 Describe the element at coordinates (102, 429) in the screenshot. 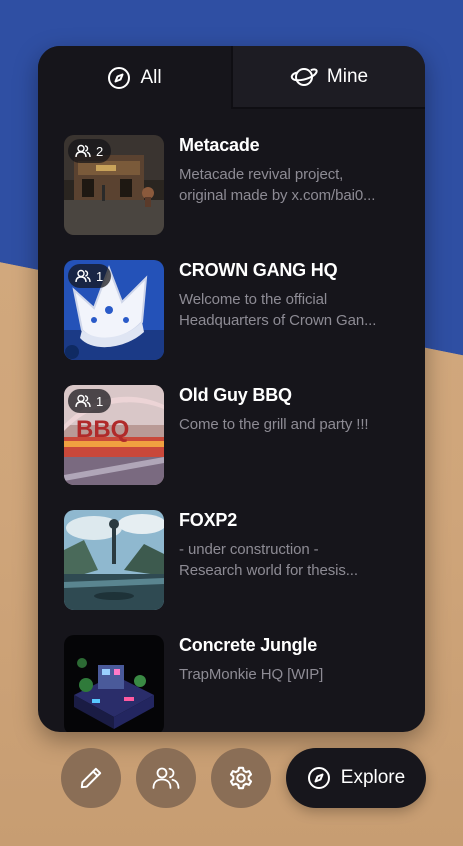

I see `bbq-sign-text: BBQ` at that location.